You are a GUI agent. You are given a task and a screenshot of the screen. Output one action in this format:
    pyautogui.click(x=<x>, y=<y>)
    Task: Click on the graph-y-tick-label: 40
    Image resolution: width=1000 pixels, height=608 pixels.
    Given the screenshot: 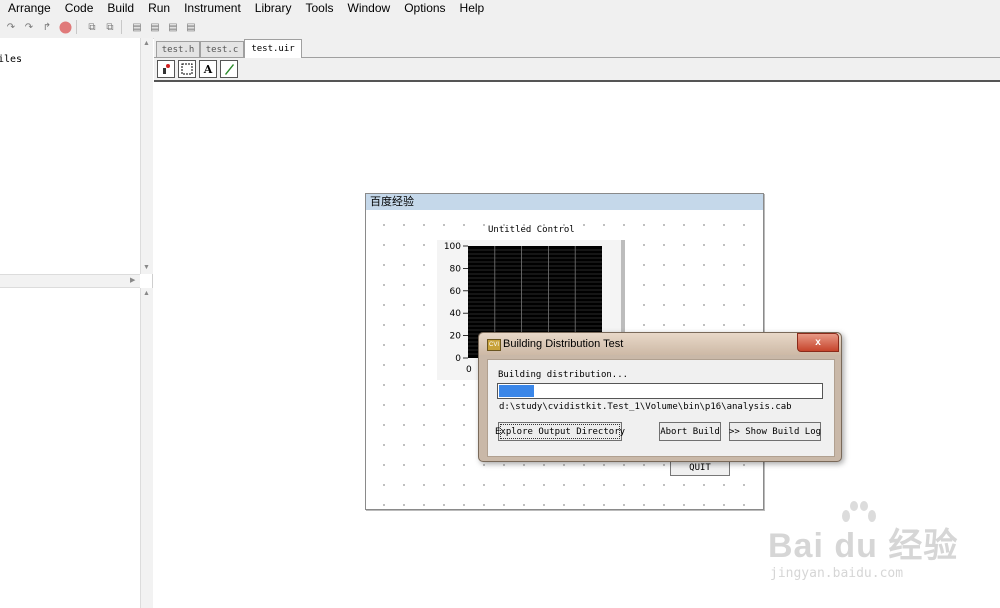 What is the action you would take?
    pyautogui.click(x=456, y=314)
    